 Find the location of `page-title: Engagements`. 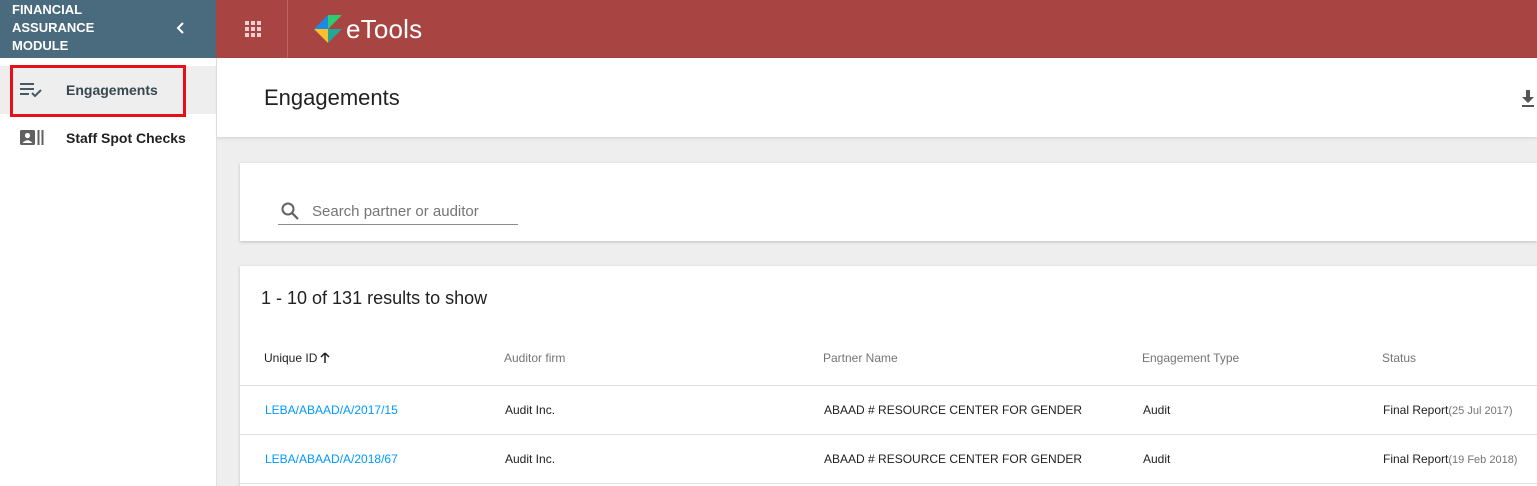

page-title: Engagements is located at coordinates (332, 97).